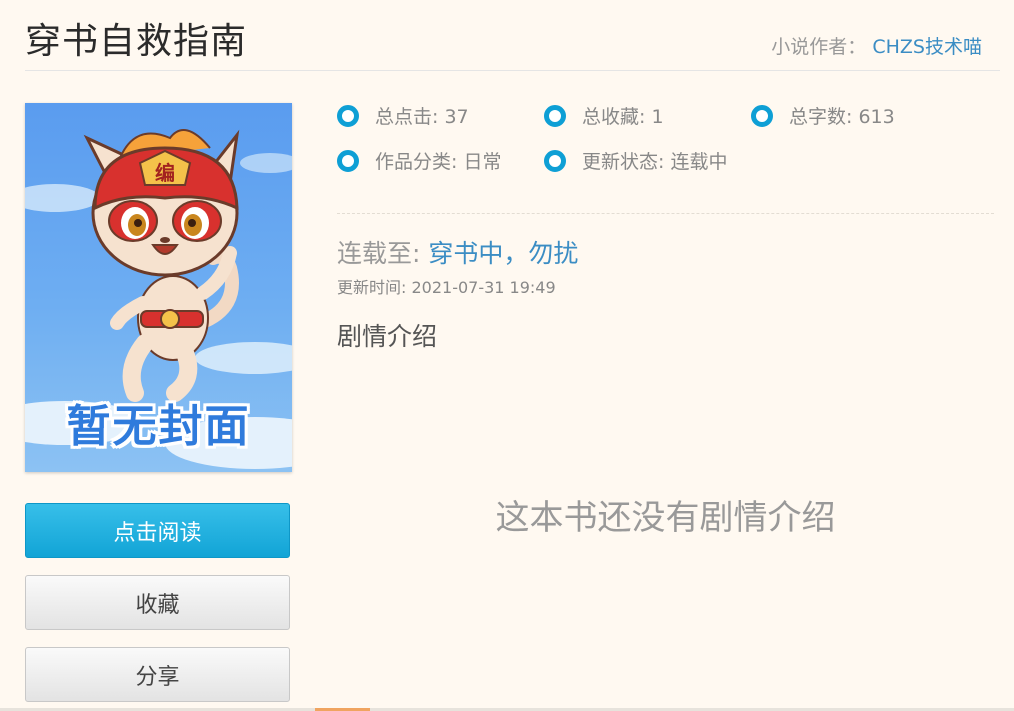  I want to click on stat-total-words: 总字数: 613, so click(823, 115).